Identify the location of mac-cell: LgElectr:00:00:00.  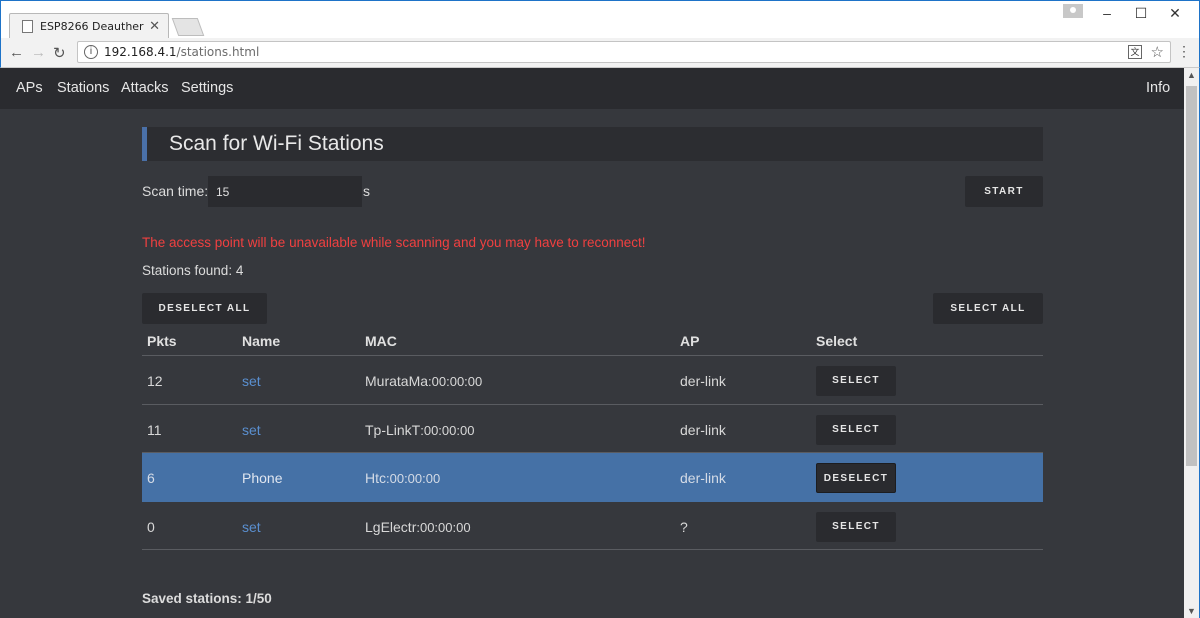
(418, 526).